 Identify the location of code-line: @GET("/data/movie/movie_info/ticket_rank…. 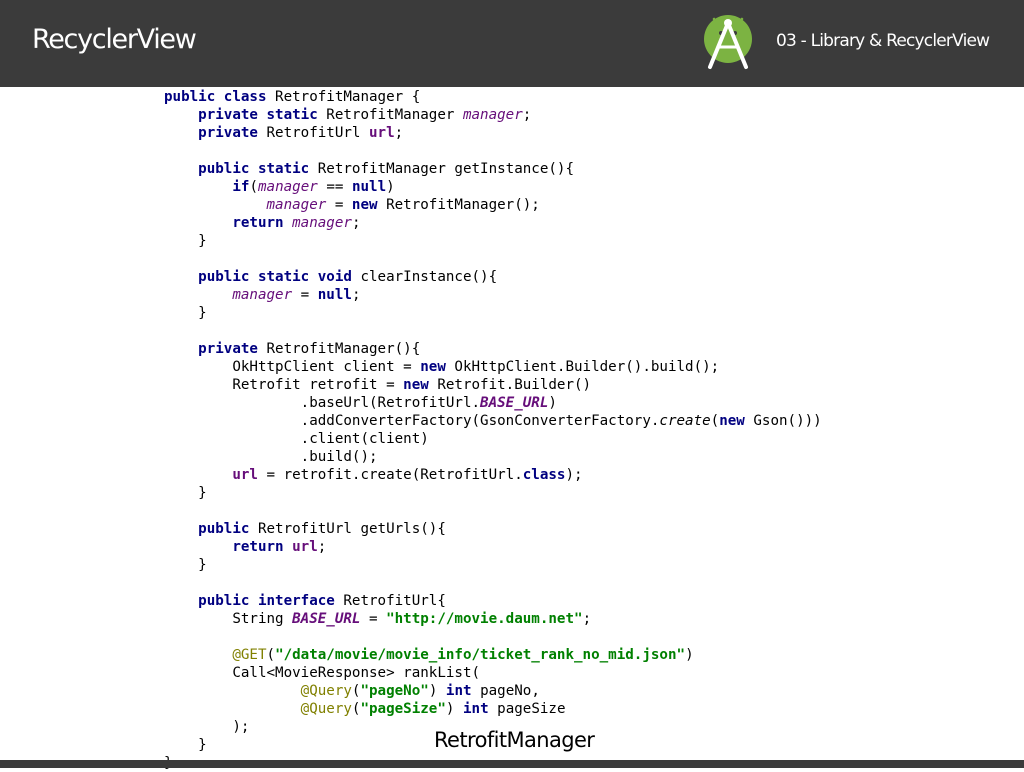
(493, 655).